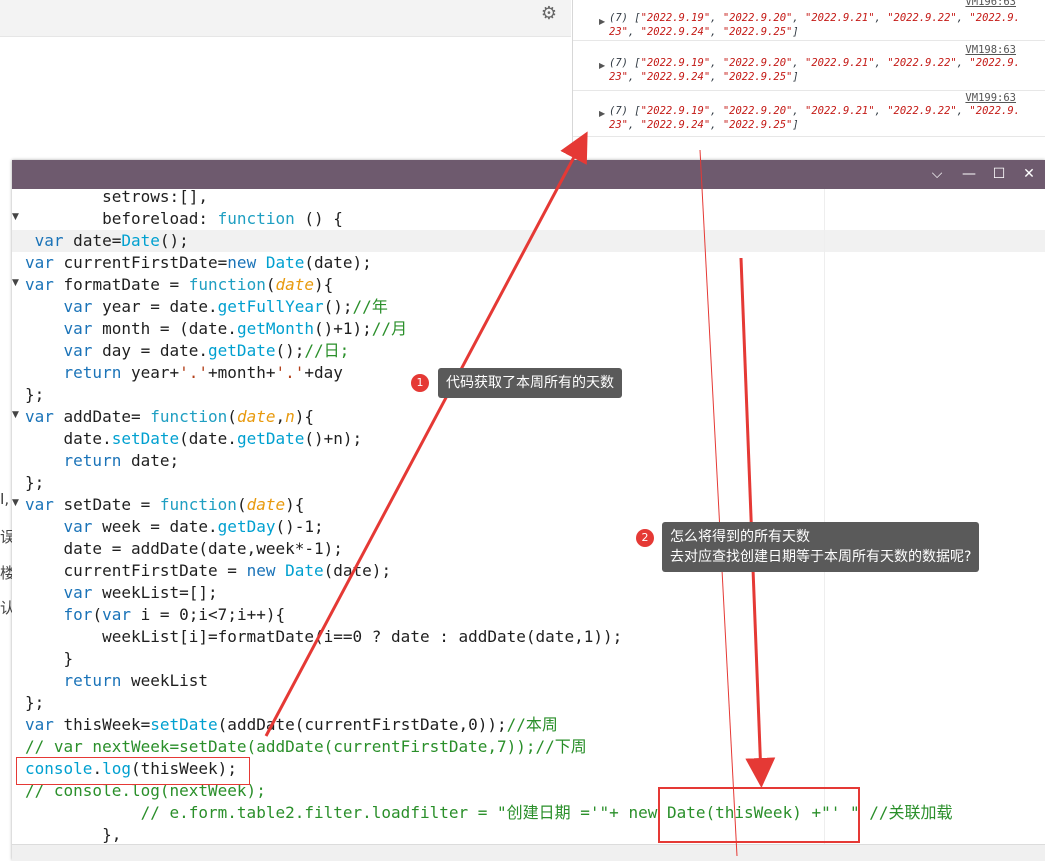 This screenshot has height=861, width=1045. Describe the element at coordinates (821, 557) in the screenshot. I see `annotation-tooltip-2-line: 去对应查找创建日期等于本周所有天数的数据呢?` at that location.